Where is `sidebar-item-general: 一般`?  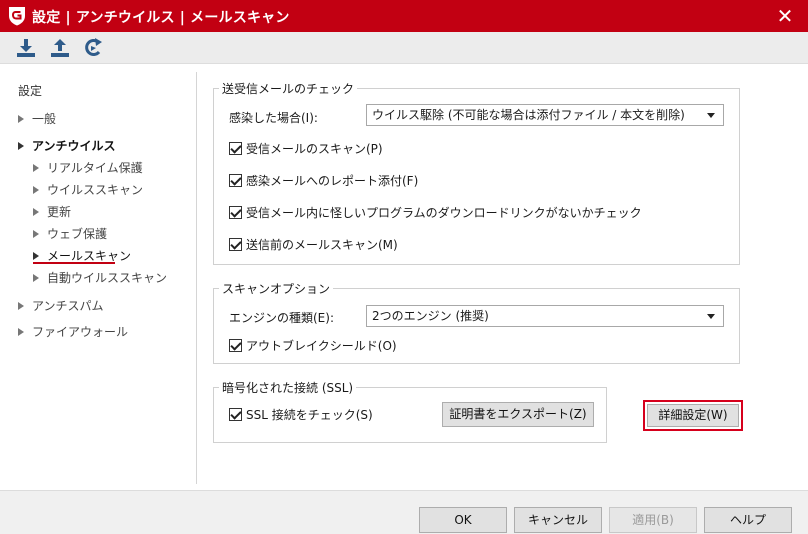
sidebar-item-general: 一般 is located at coordinates (28, 119).